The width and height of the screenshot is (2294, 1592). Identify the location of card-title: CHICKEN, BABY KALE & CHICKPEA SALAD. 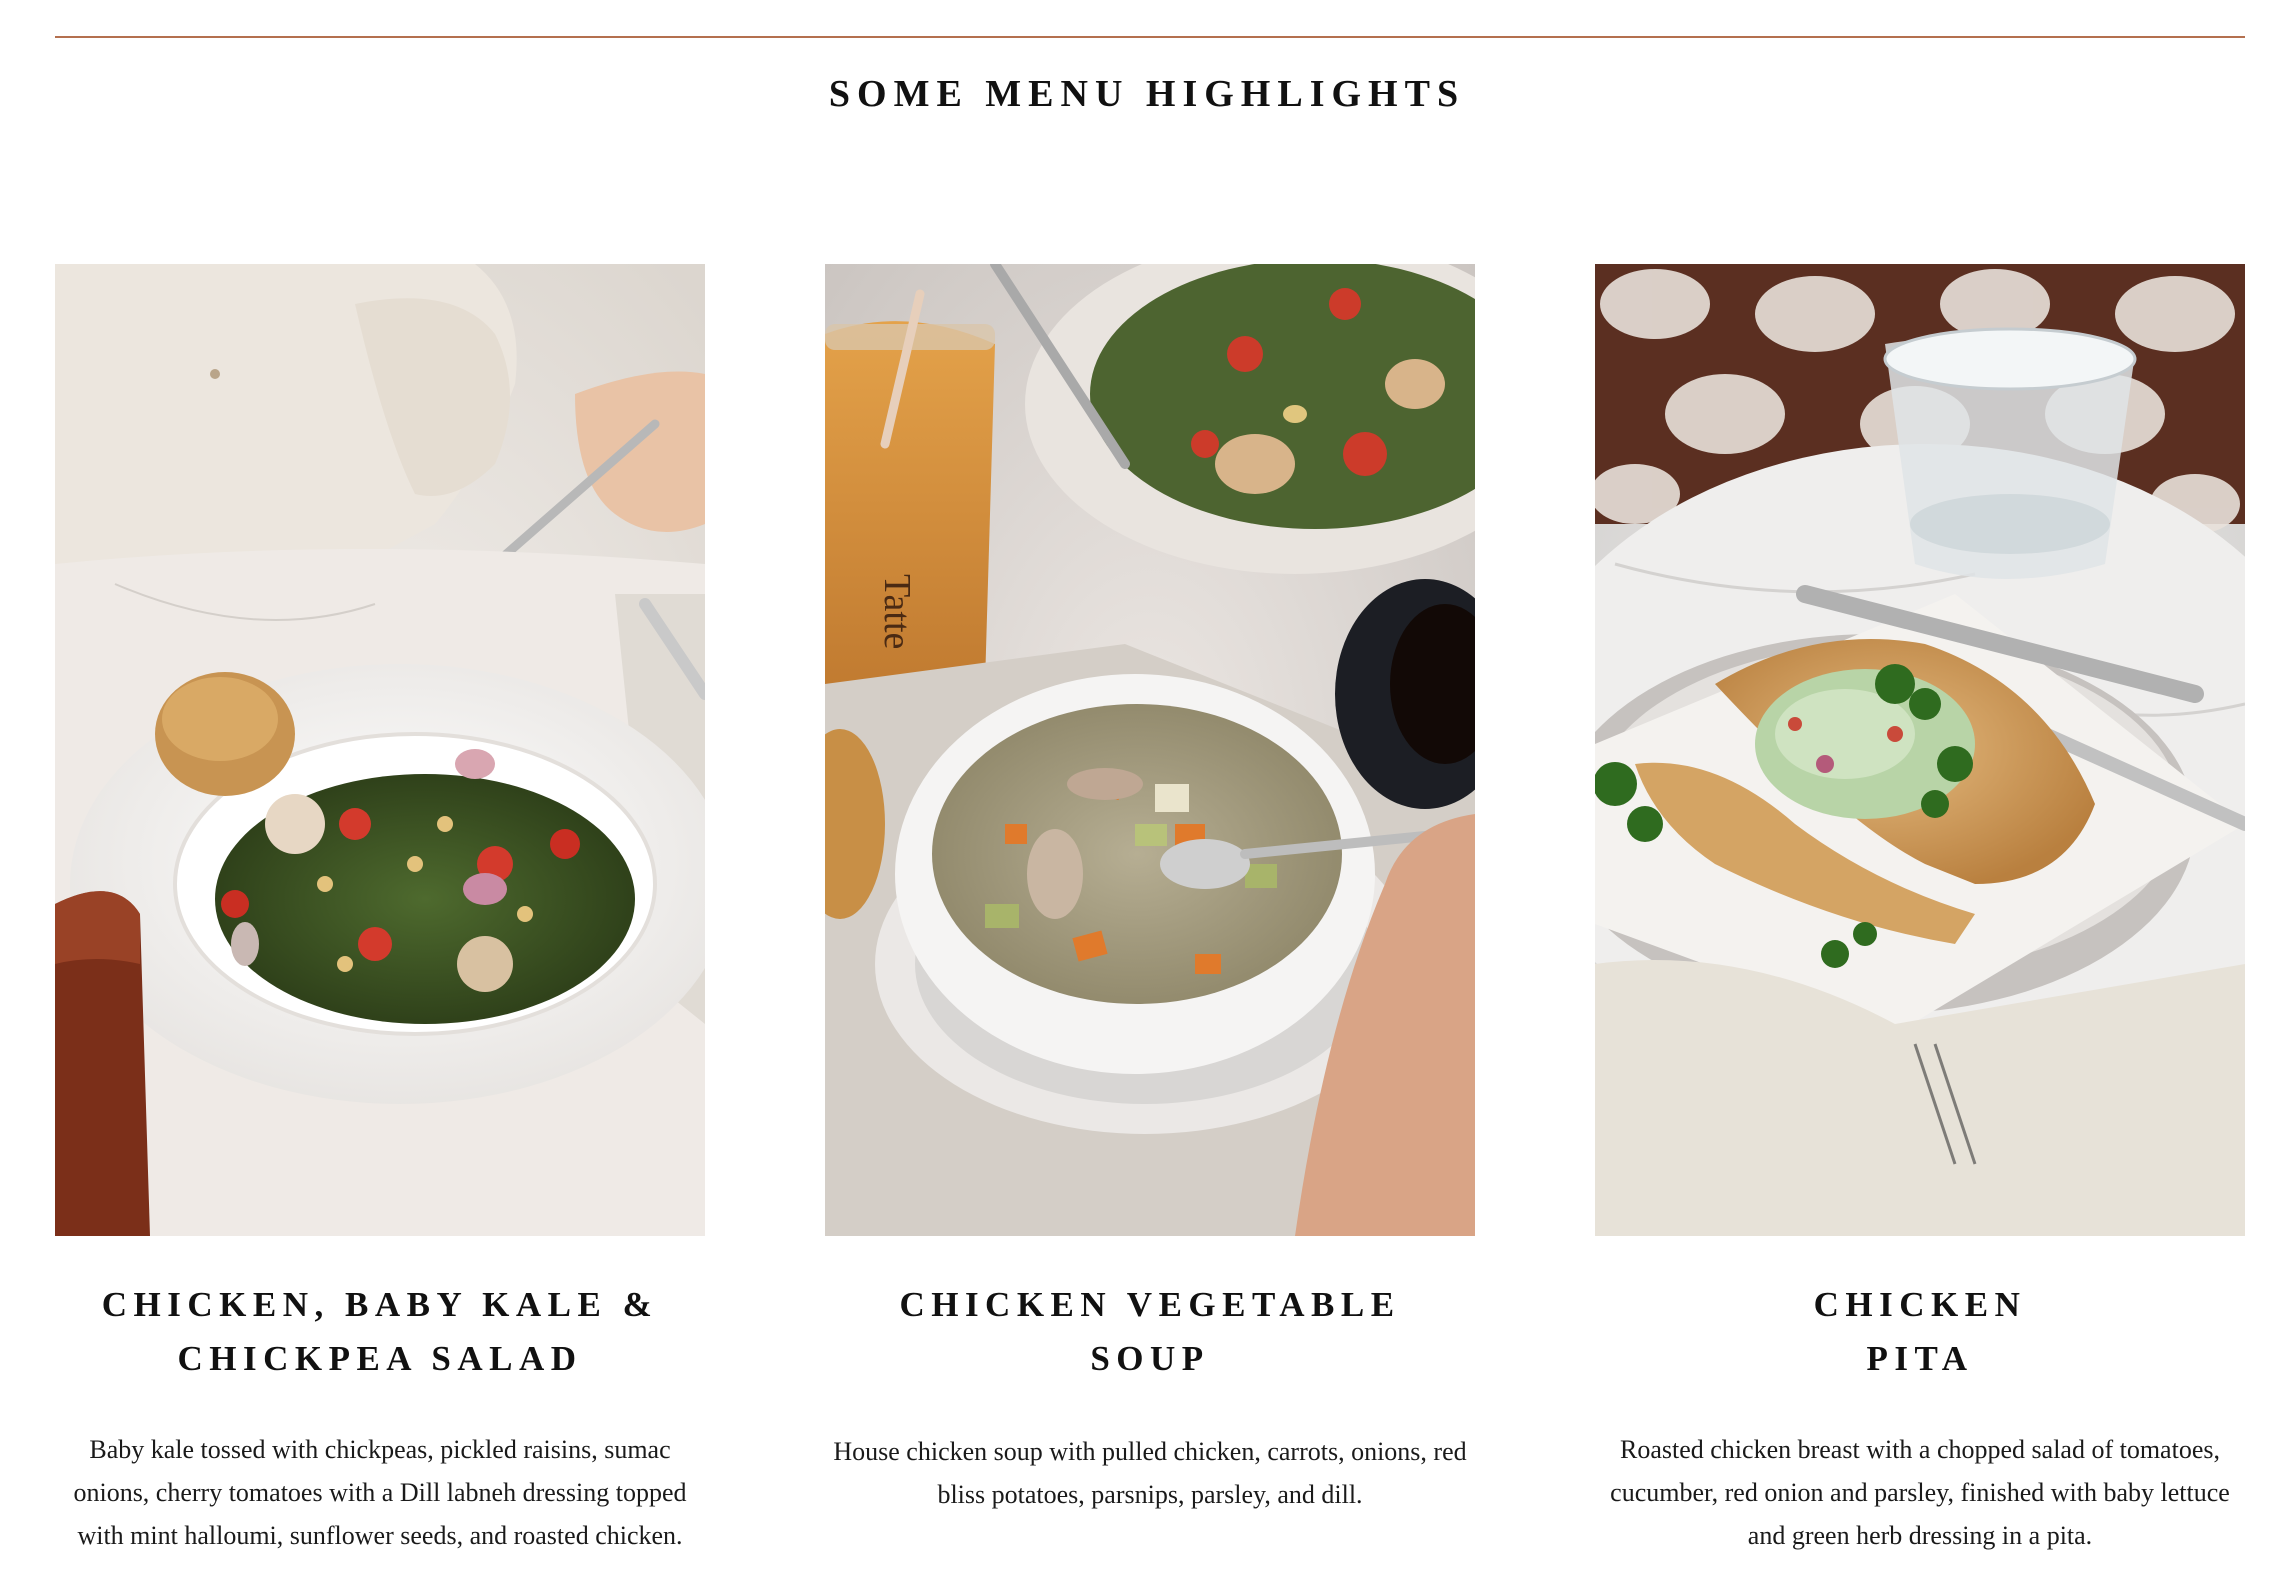
(380, 1332).